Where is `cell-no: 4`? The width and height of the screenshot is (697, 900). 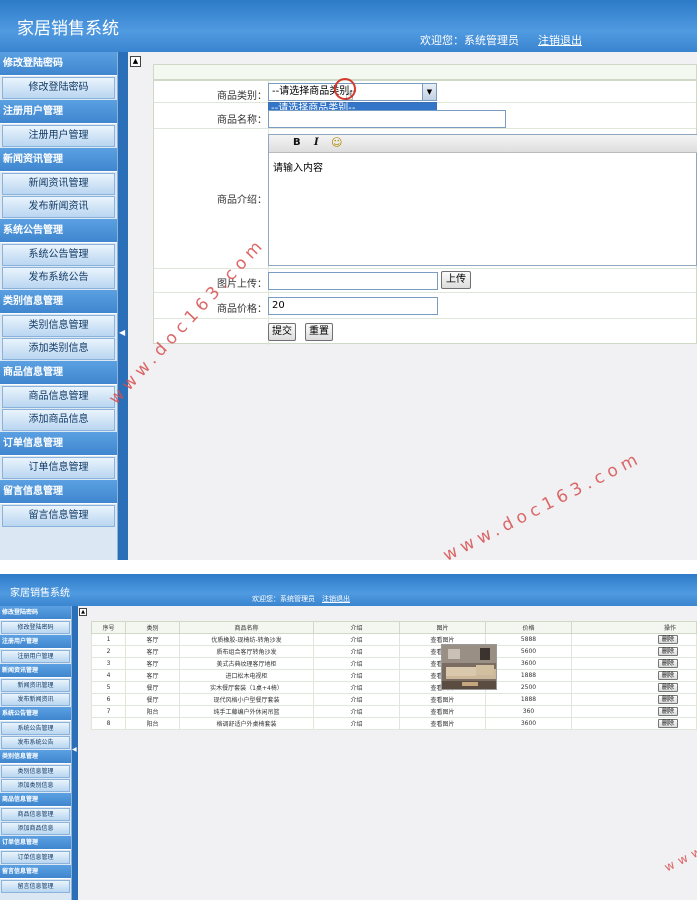
cell-no: 4 is located at coordinates (108, 675).